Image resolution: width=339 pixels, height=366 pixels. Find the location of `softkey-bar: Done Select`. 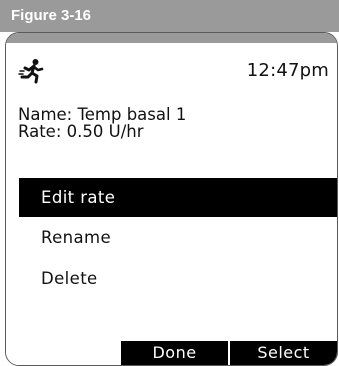

softkey-bar: Done Select is located at coordinates (229, 353).